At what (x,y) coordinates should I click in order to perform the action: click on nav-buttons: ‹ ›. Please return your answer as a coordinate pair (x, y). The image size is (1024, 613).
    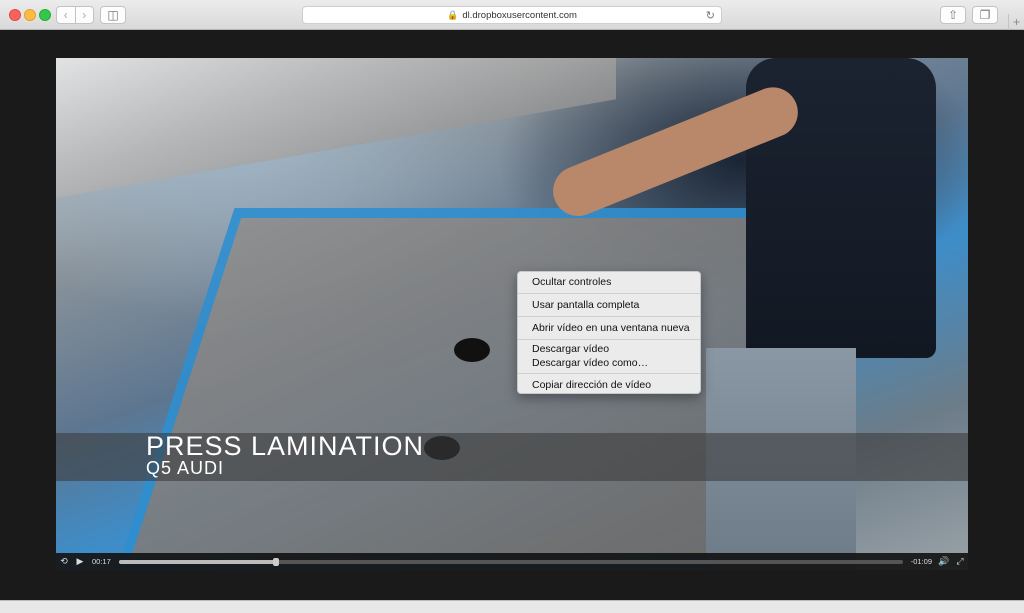
    Looking at the image, I should click on (75, 15).